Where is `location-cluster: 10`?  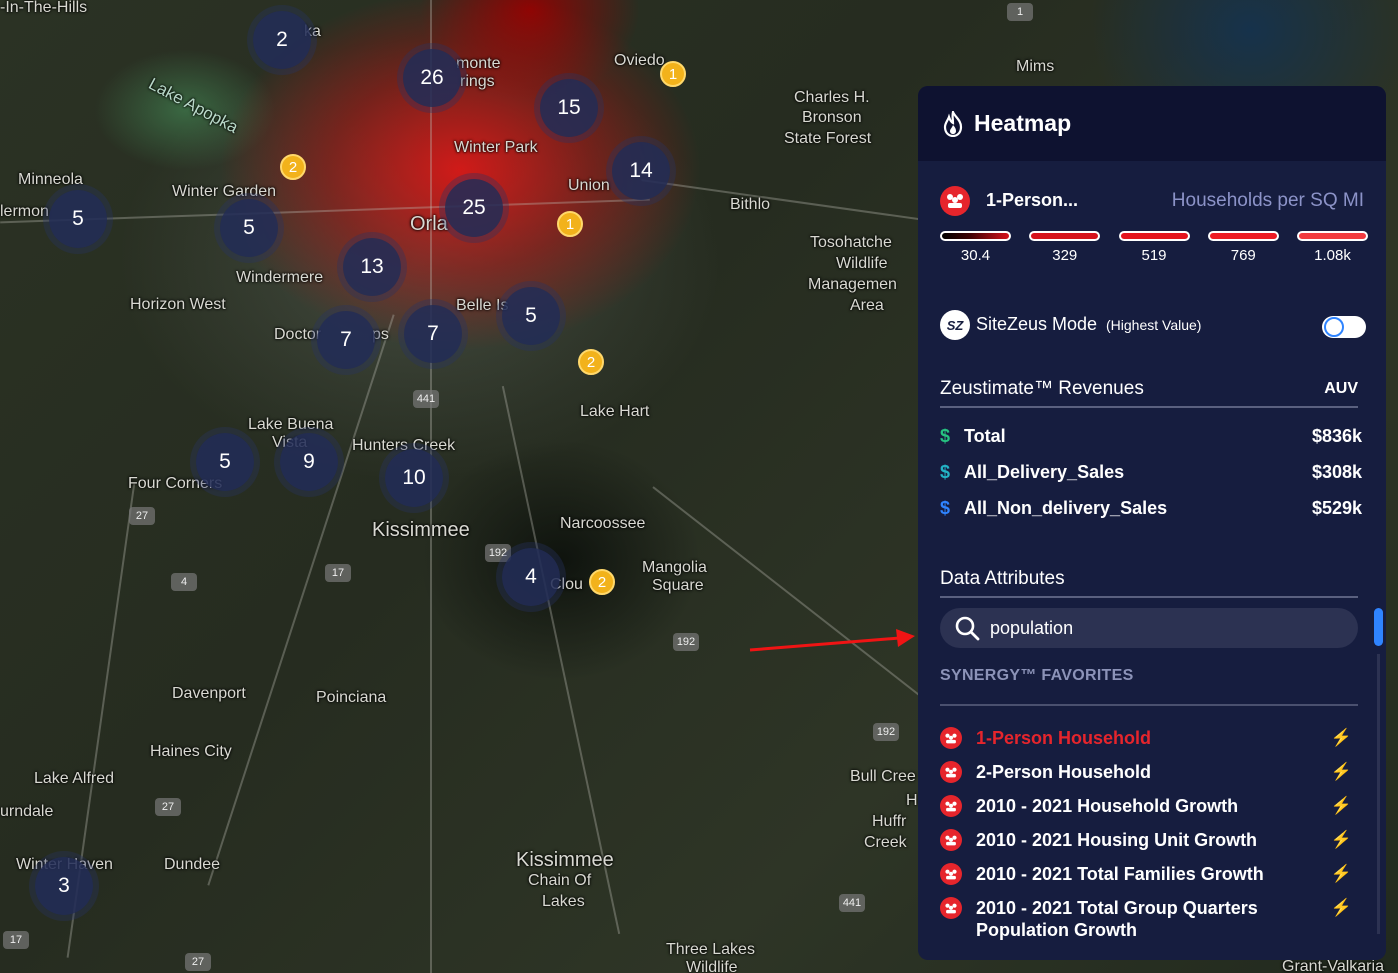
location-cluster: 10 is located at coordinates (414, 478).